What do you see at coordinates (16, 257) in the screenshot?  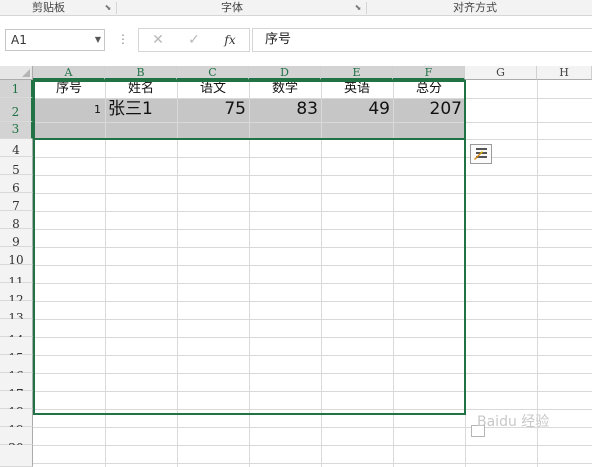 I see `row-header-10: 10` at bounding box center [16, 257].